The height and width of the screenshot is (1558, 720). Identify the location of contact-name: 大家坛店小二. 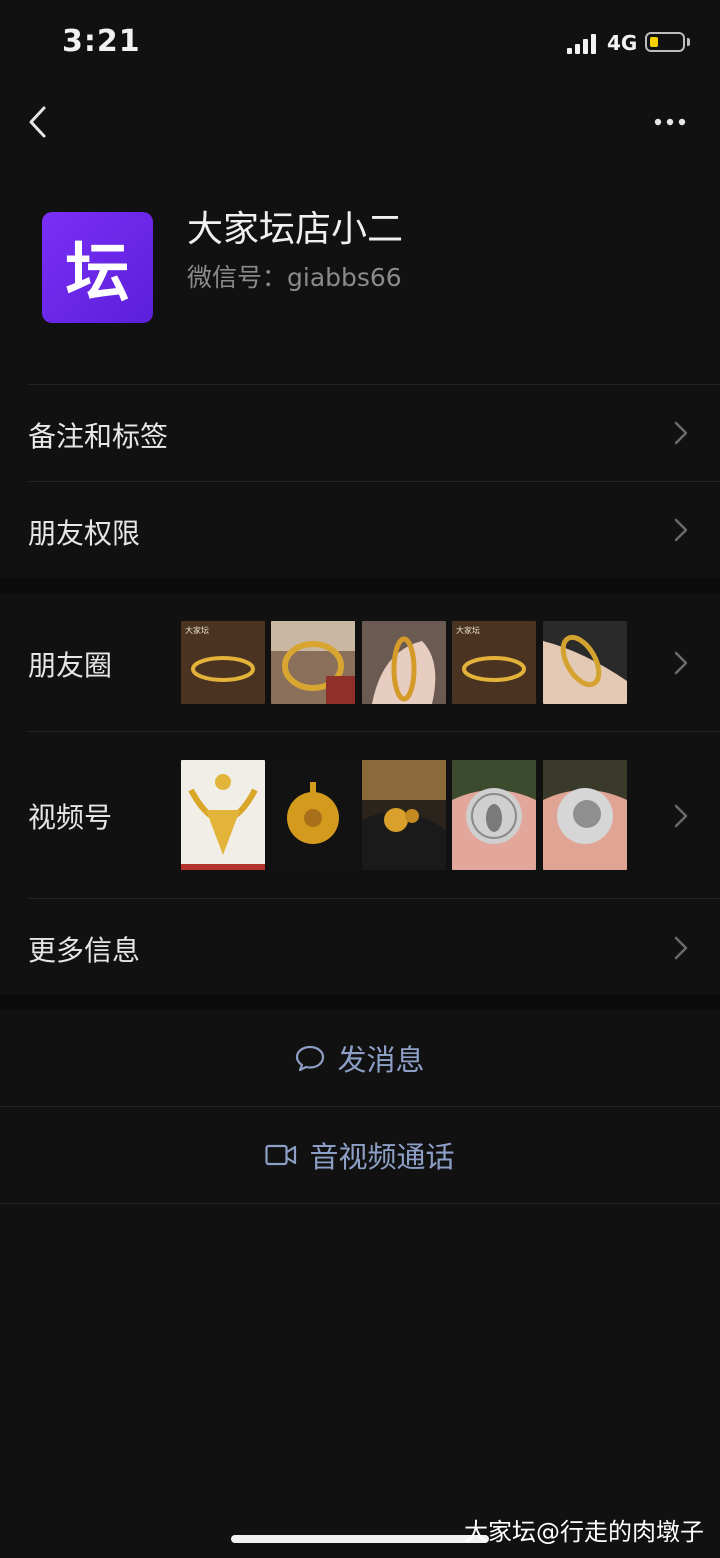
(295, 229).